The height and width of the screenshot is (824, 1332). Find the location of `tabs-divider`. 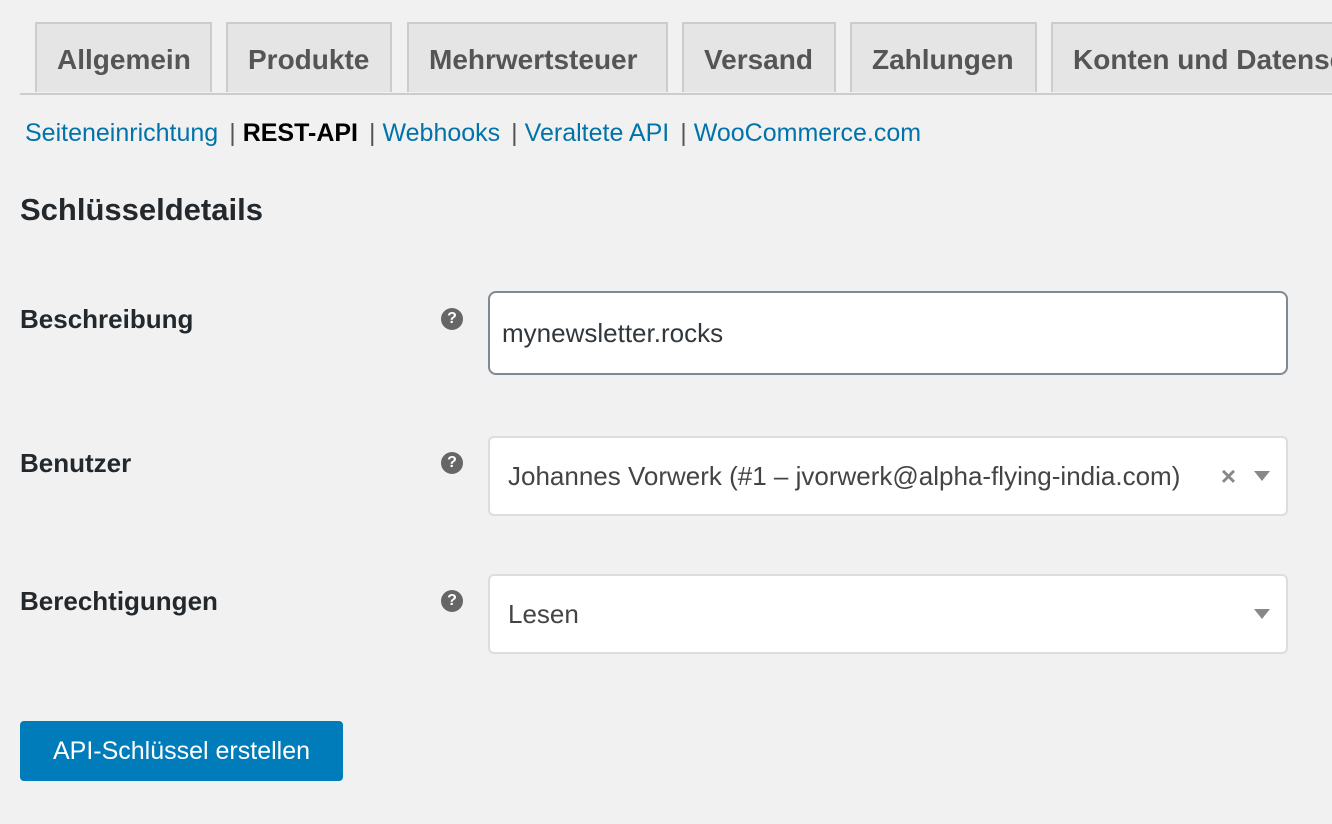

tabs-divider is located at coordinates (676, 94).